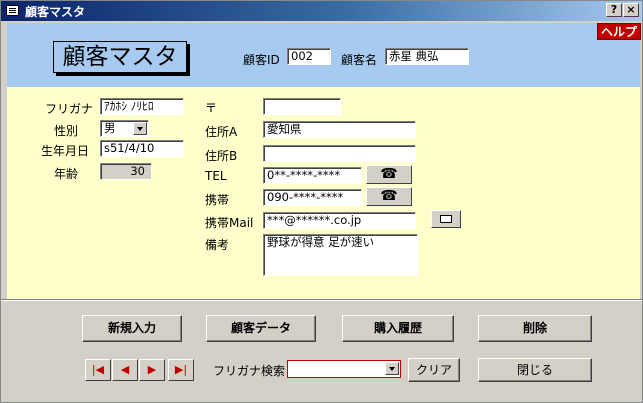 This screenshot has width=643, height=403. I want to click on mail-icon, so click(446, 219).